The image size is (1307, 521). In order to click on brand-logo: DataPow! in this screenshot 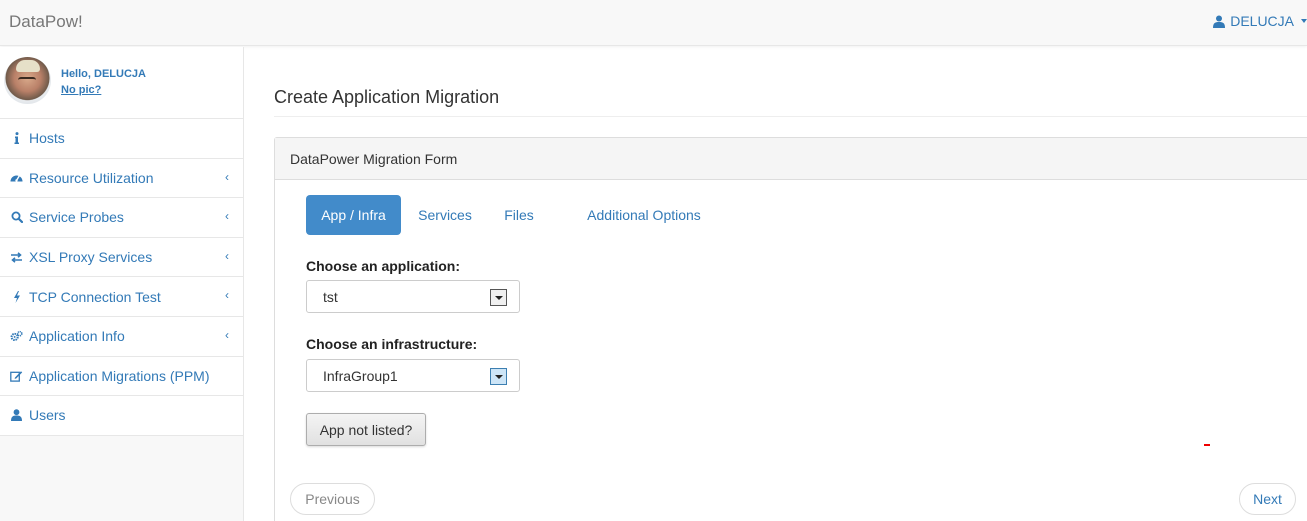, I will do `click(46, 22)`.